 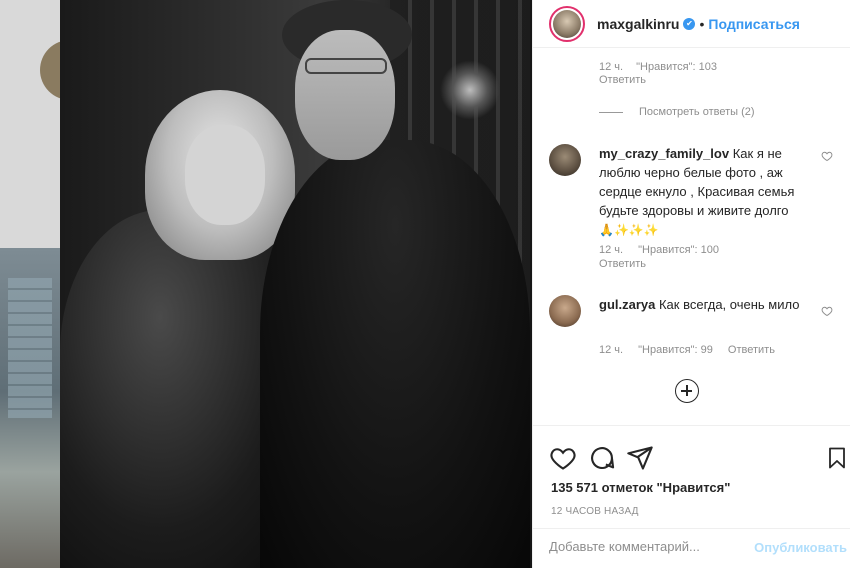 What do you see at coordinates (800, 547) in the screenshot?
I see `post-comment-button: Опубликовать` at bounding box center [800, 547].